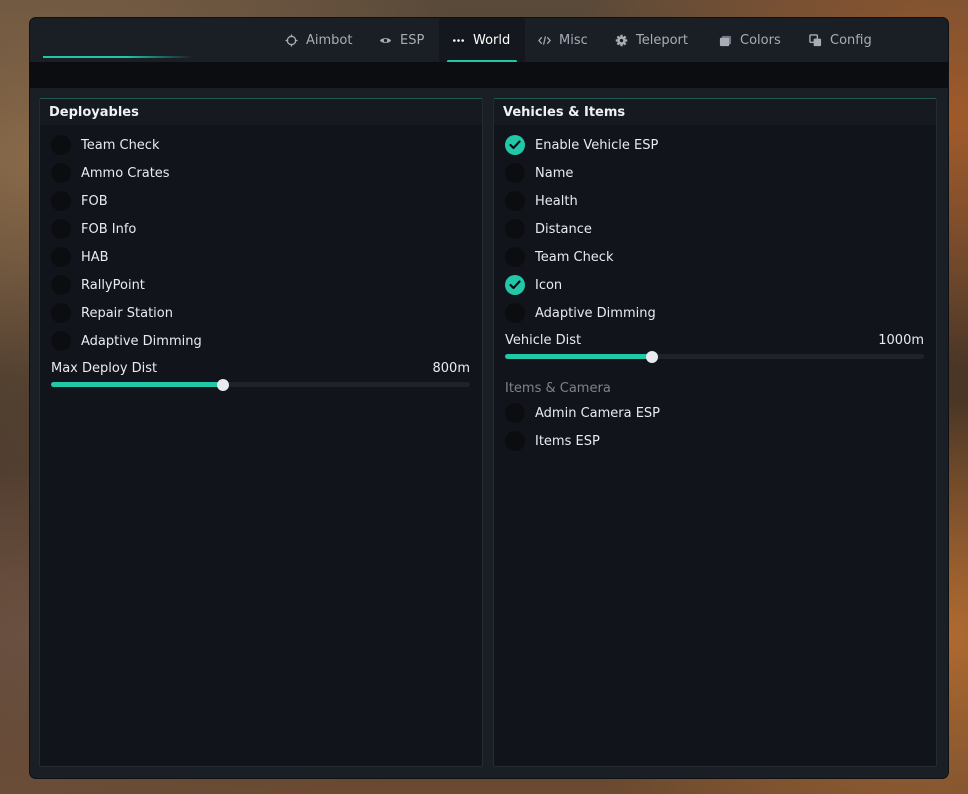 The height and width of the screenshot is (794, 968). What do you see at coordinates (261, 173) in the screenshot?
I see `toggle-ammo-crates: Ammo Crates` at bounding box center [261, 173].